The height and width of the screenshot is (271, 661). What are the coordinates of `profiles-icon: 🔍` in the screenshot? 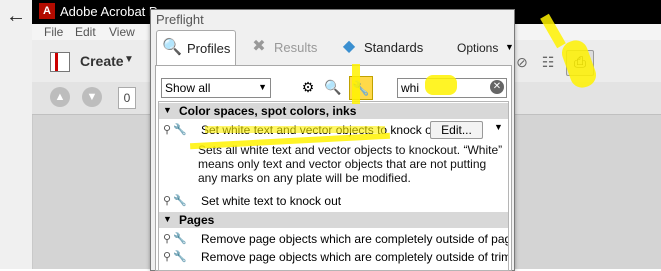 It's located at (172, 47).